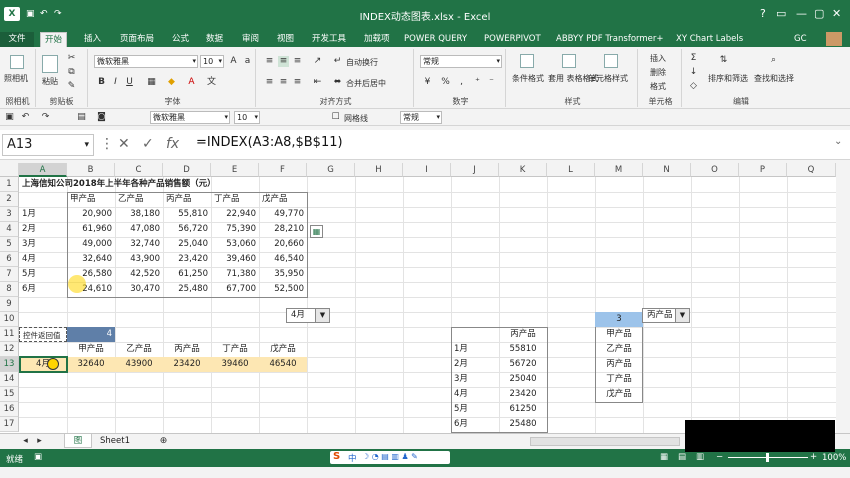 This screenshot has height=478, width=850. What do you see at coordinates (619, 349) in the screenshot?
I see `product-list-item: 乙产品` at bounding box center [619, 349].